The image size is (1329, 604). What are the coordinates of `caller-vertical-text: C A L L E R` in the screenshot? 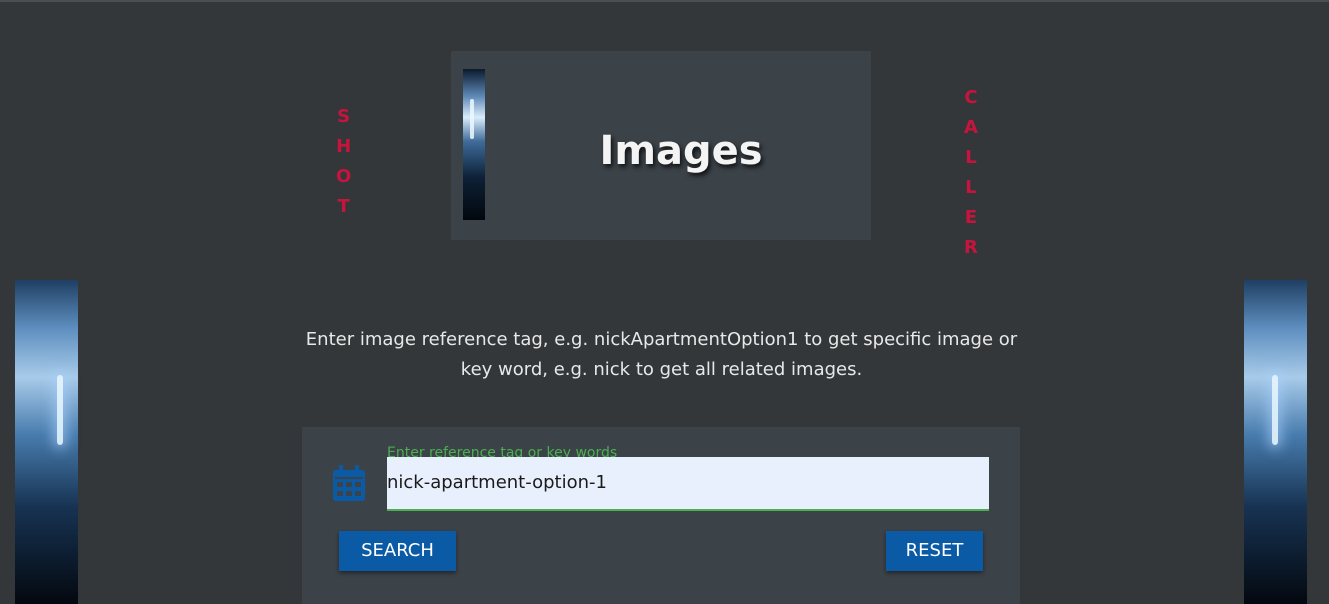 It's located at (971, 173).